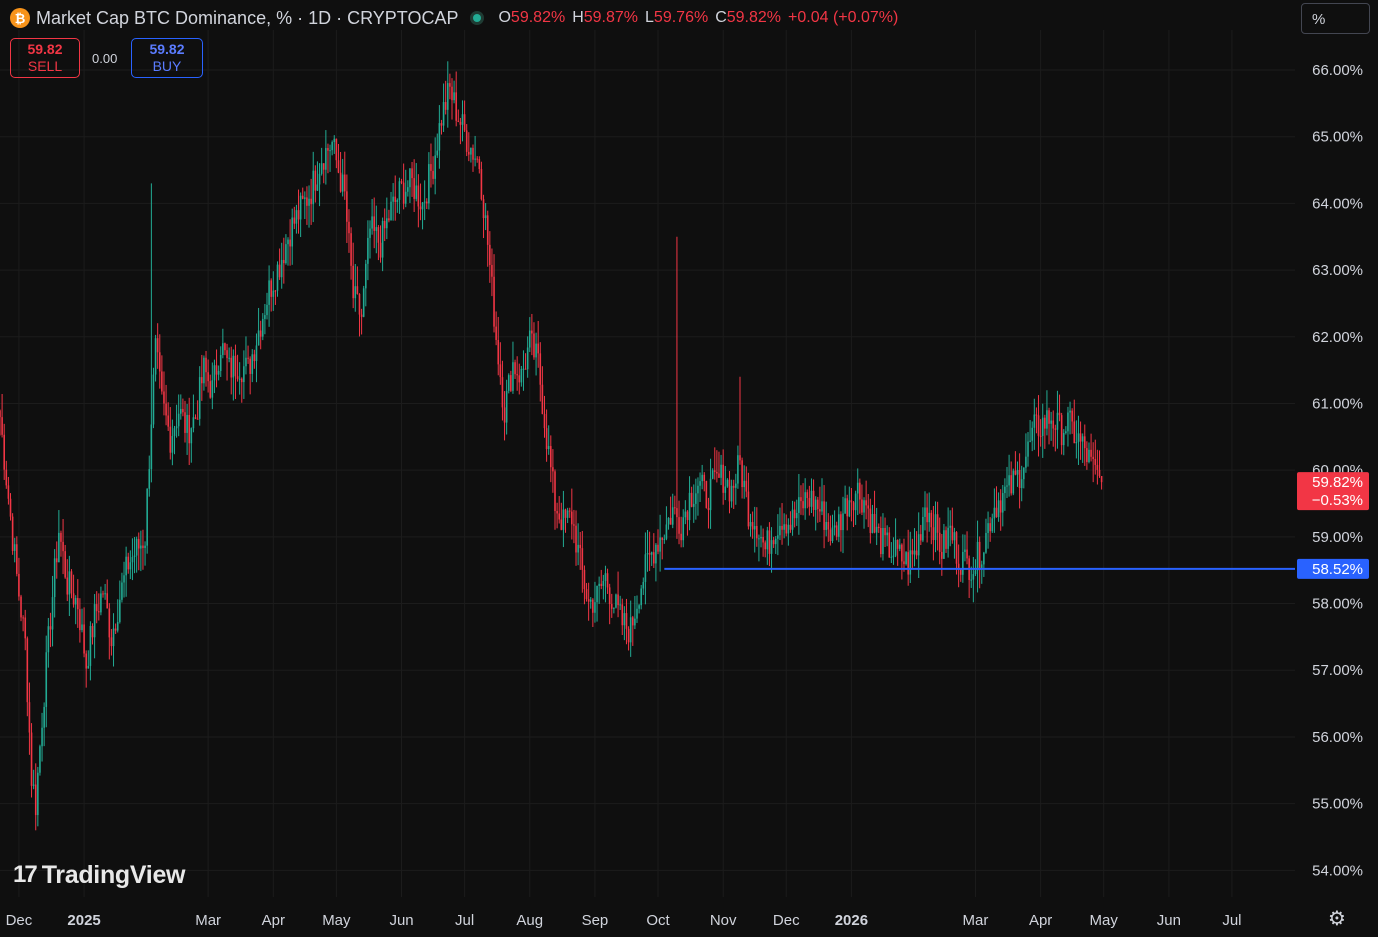 This screenshot has height=937, width=1378. Describe the element at coordinates (658, 920) in the screenshot. I see `x-axis-tick-label: Oct` at that location.